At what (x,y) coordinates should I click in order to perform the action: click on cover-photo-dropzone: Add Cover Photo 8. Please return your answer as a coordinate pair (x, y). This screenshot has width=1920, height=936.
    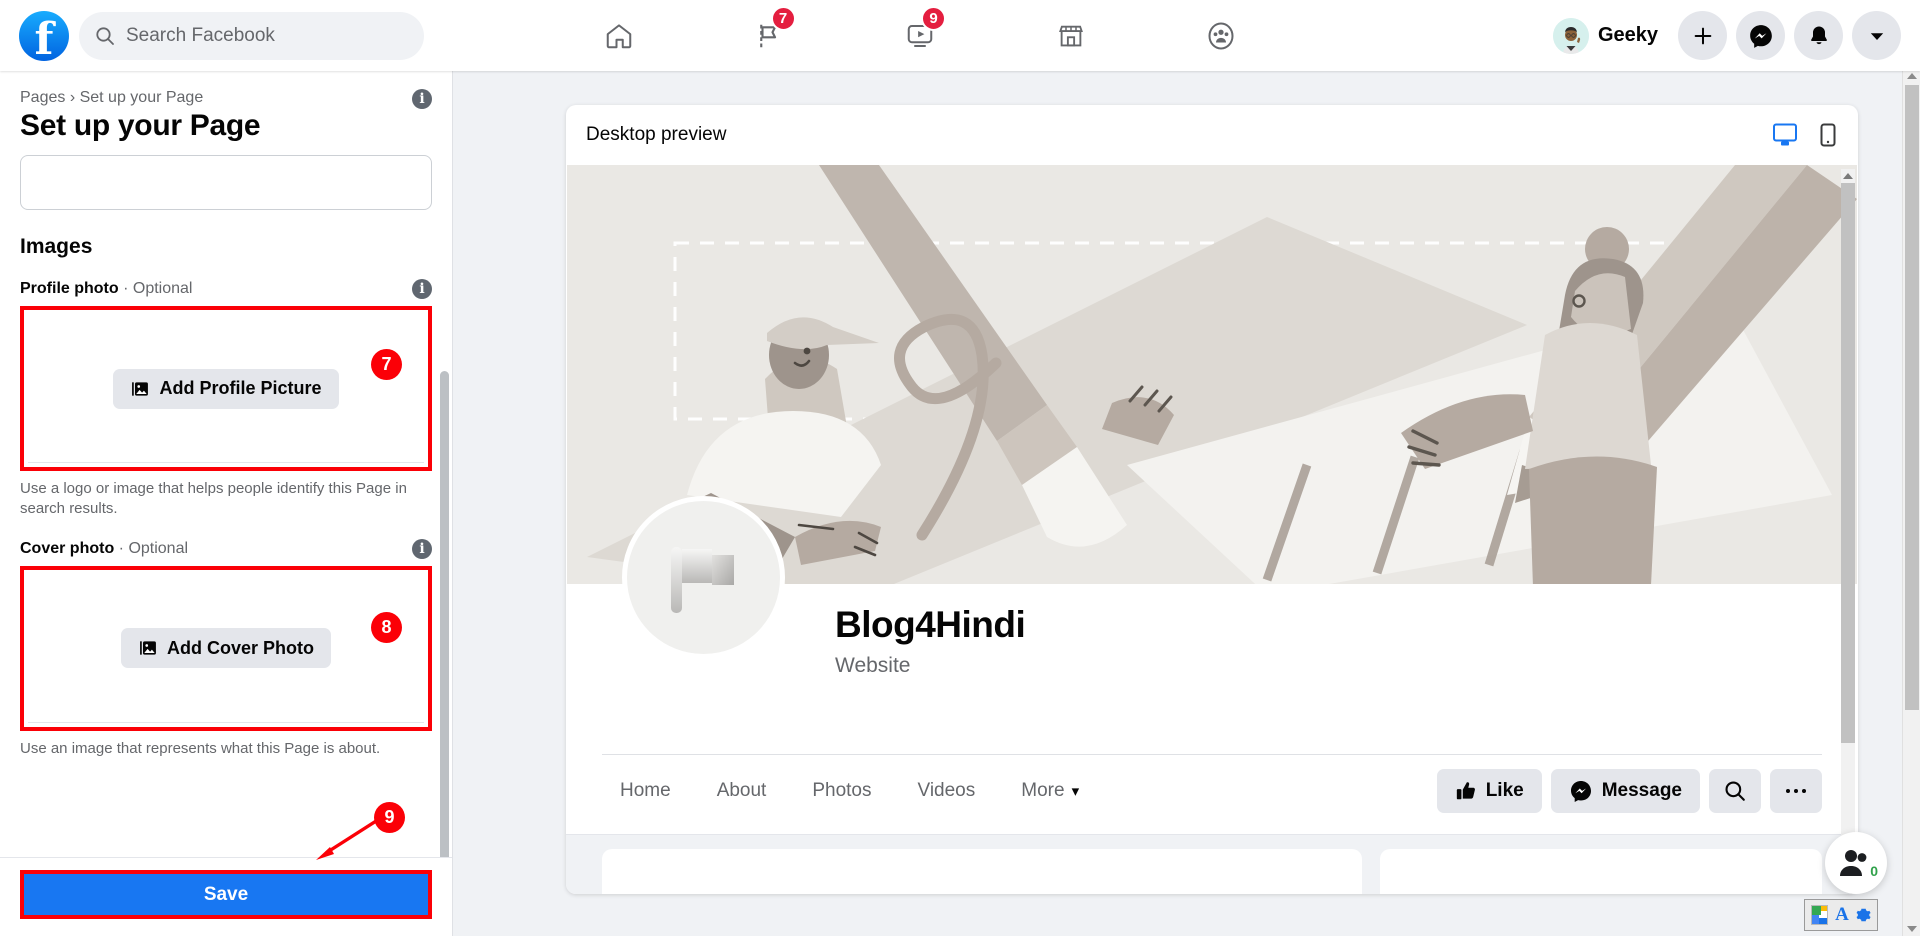
    Looking at the image, I should click on (226, 648).